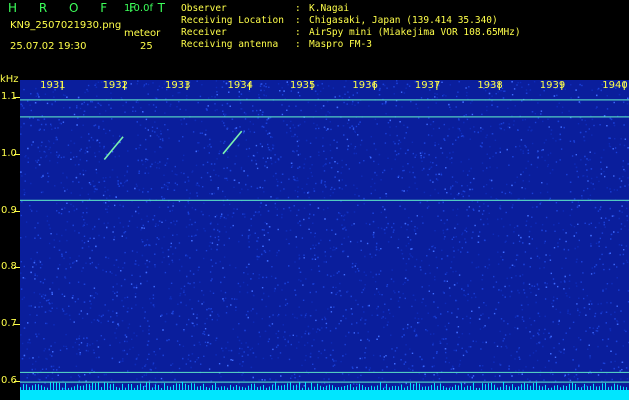 Image resolution: width=629 pixels, height=400 pixels. I want to click on signal-level-band, so click(324, 395).